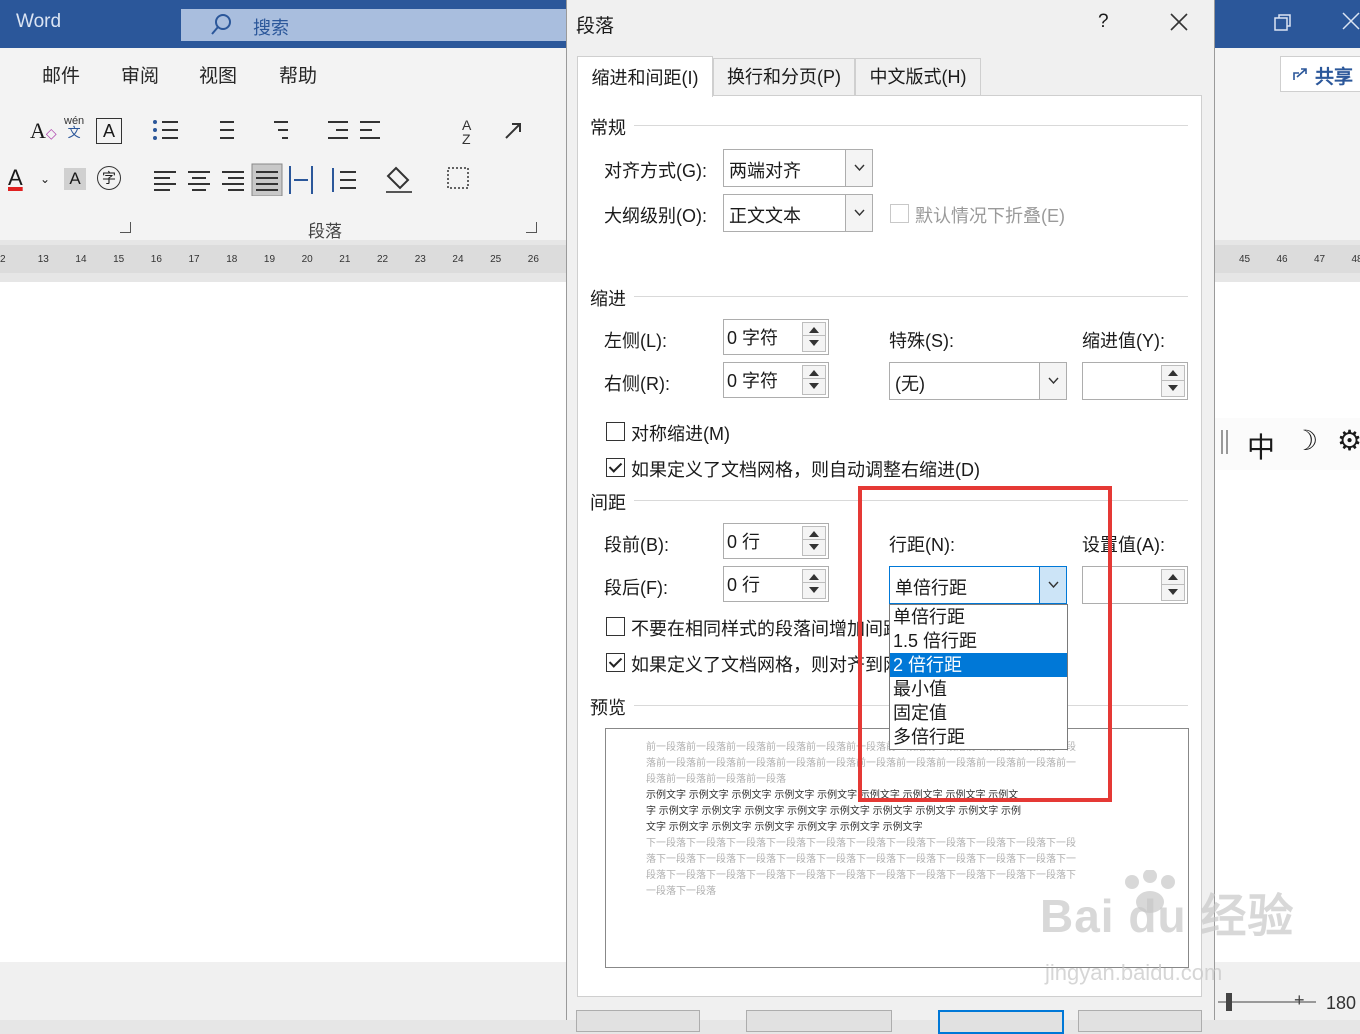 This screenshot has height=1034, width=1360. I want to click on bullets-icon, so click(165, 130).